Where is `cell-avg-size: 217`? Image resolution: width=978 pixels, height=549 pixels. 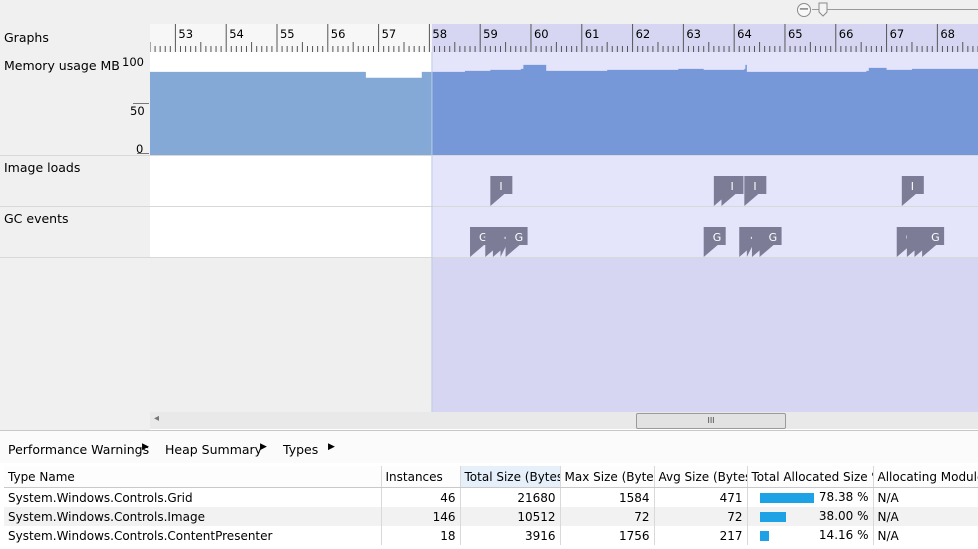 cell-avg-size: 217 is located at coordinates (701, 535).